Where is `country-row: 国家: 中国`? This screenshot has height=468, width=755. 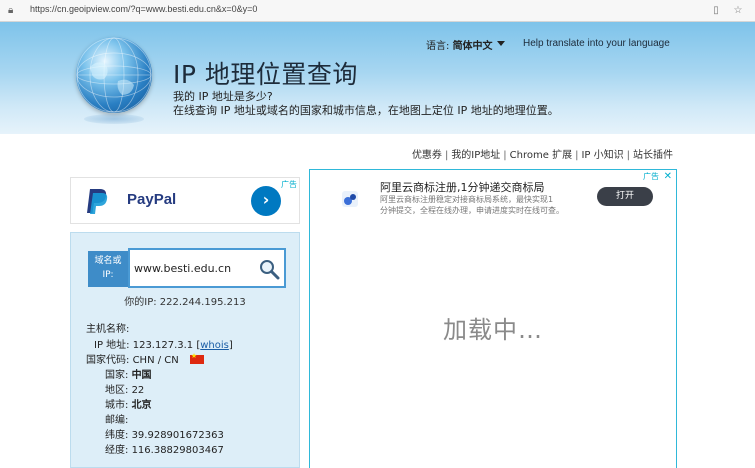
country-row: 国家: 中国 is located at coordinates (128, 375).